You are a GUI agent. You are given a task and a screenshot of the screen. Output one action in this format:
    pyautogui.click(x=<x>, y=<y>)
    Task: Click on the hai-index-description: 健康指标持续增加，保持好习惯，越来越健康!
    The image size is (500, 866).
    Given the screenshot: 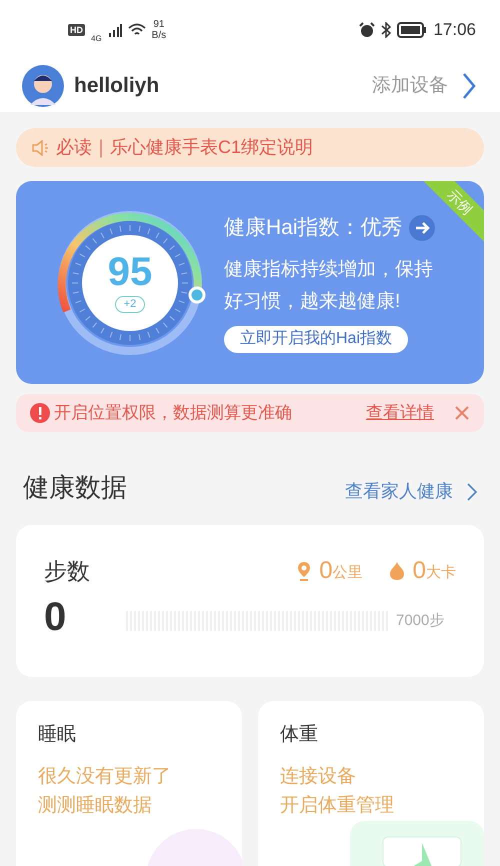 What is the action you would take?
    pyautogui.click(x=329, y=286)
    